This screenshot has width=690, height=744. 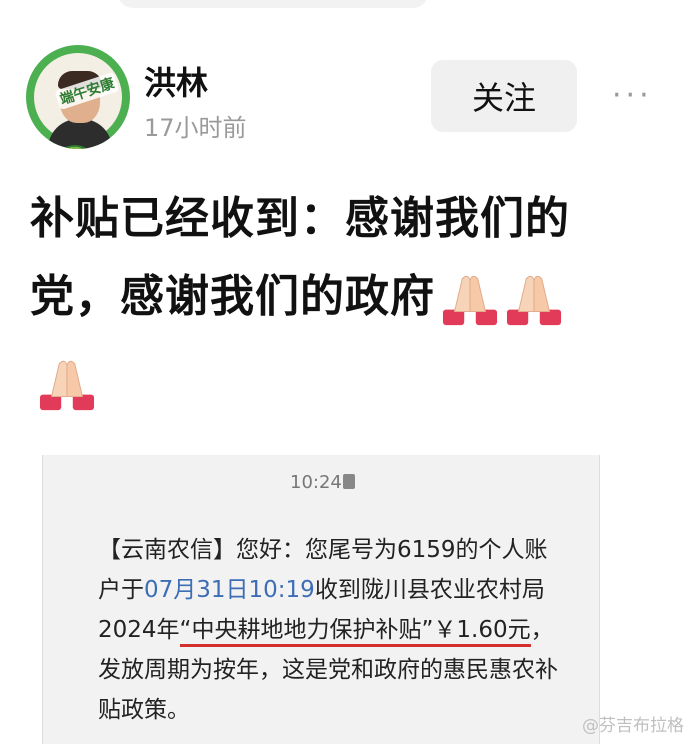 What do you see at coordinates (316, 482) in the screenshot?
I see `sms-time: 10:24` at bounding box center [316, 482].